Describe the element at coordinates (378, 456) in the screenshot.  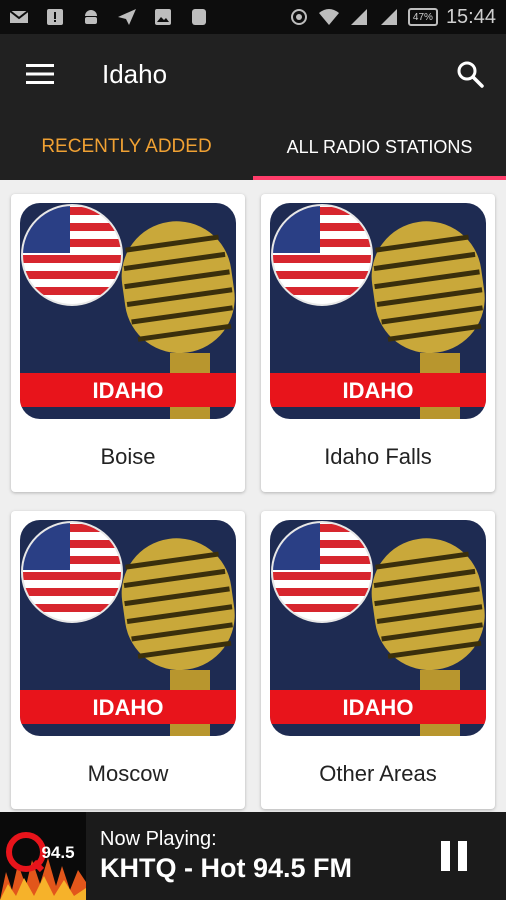
I see `card-label: Idaho Falls` at that location.